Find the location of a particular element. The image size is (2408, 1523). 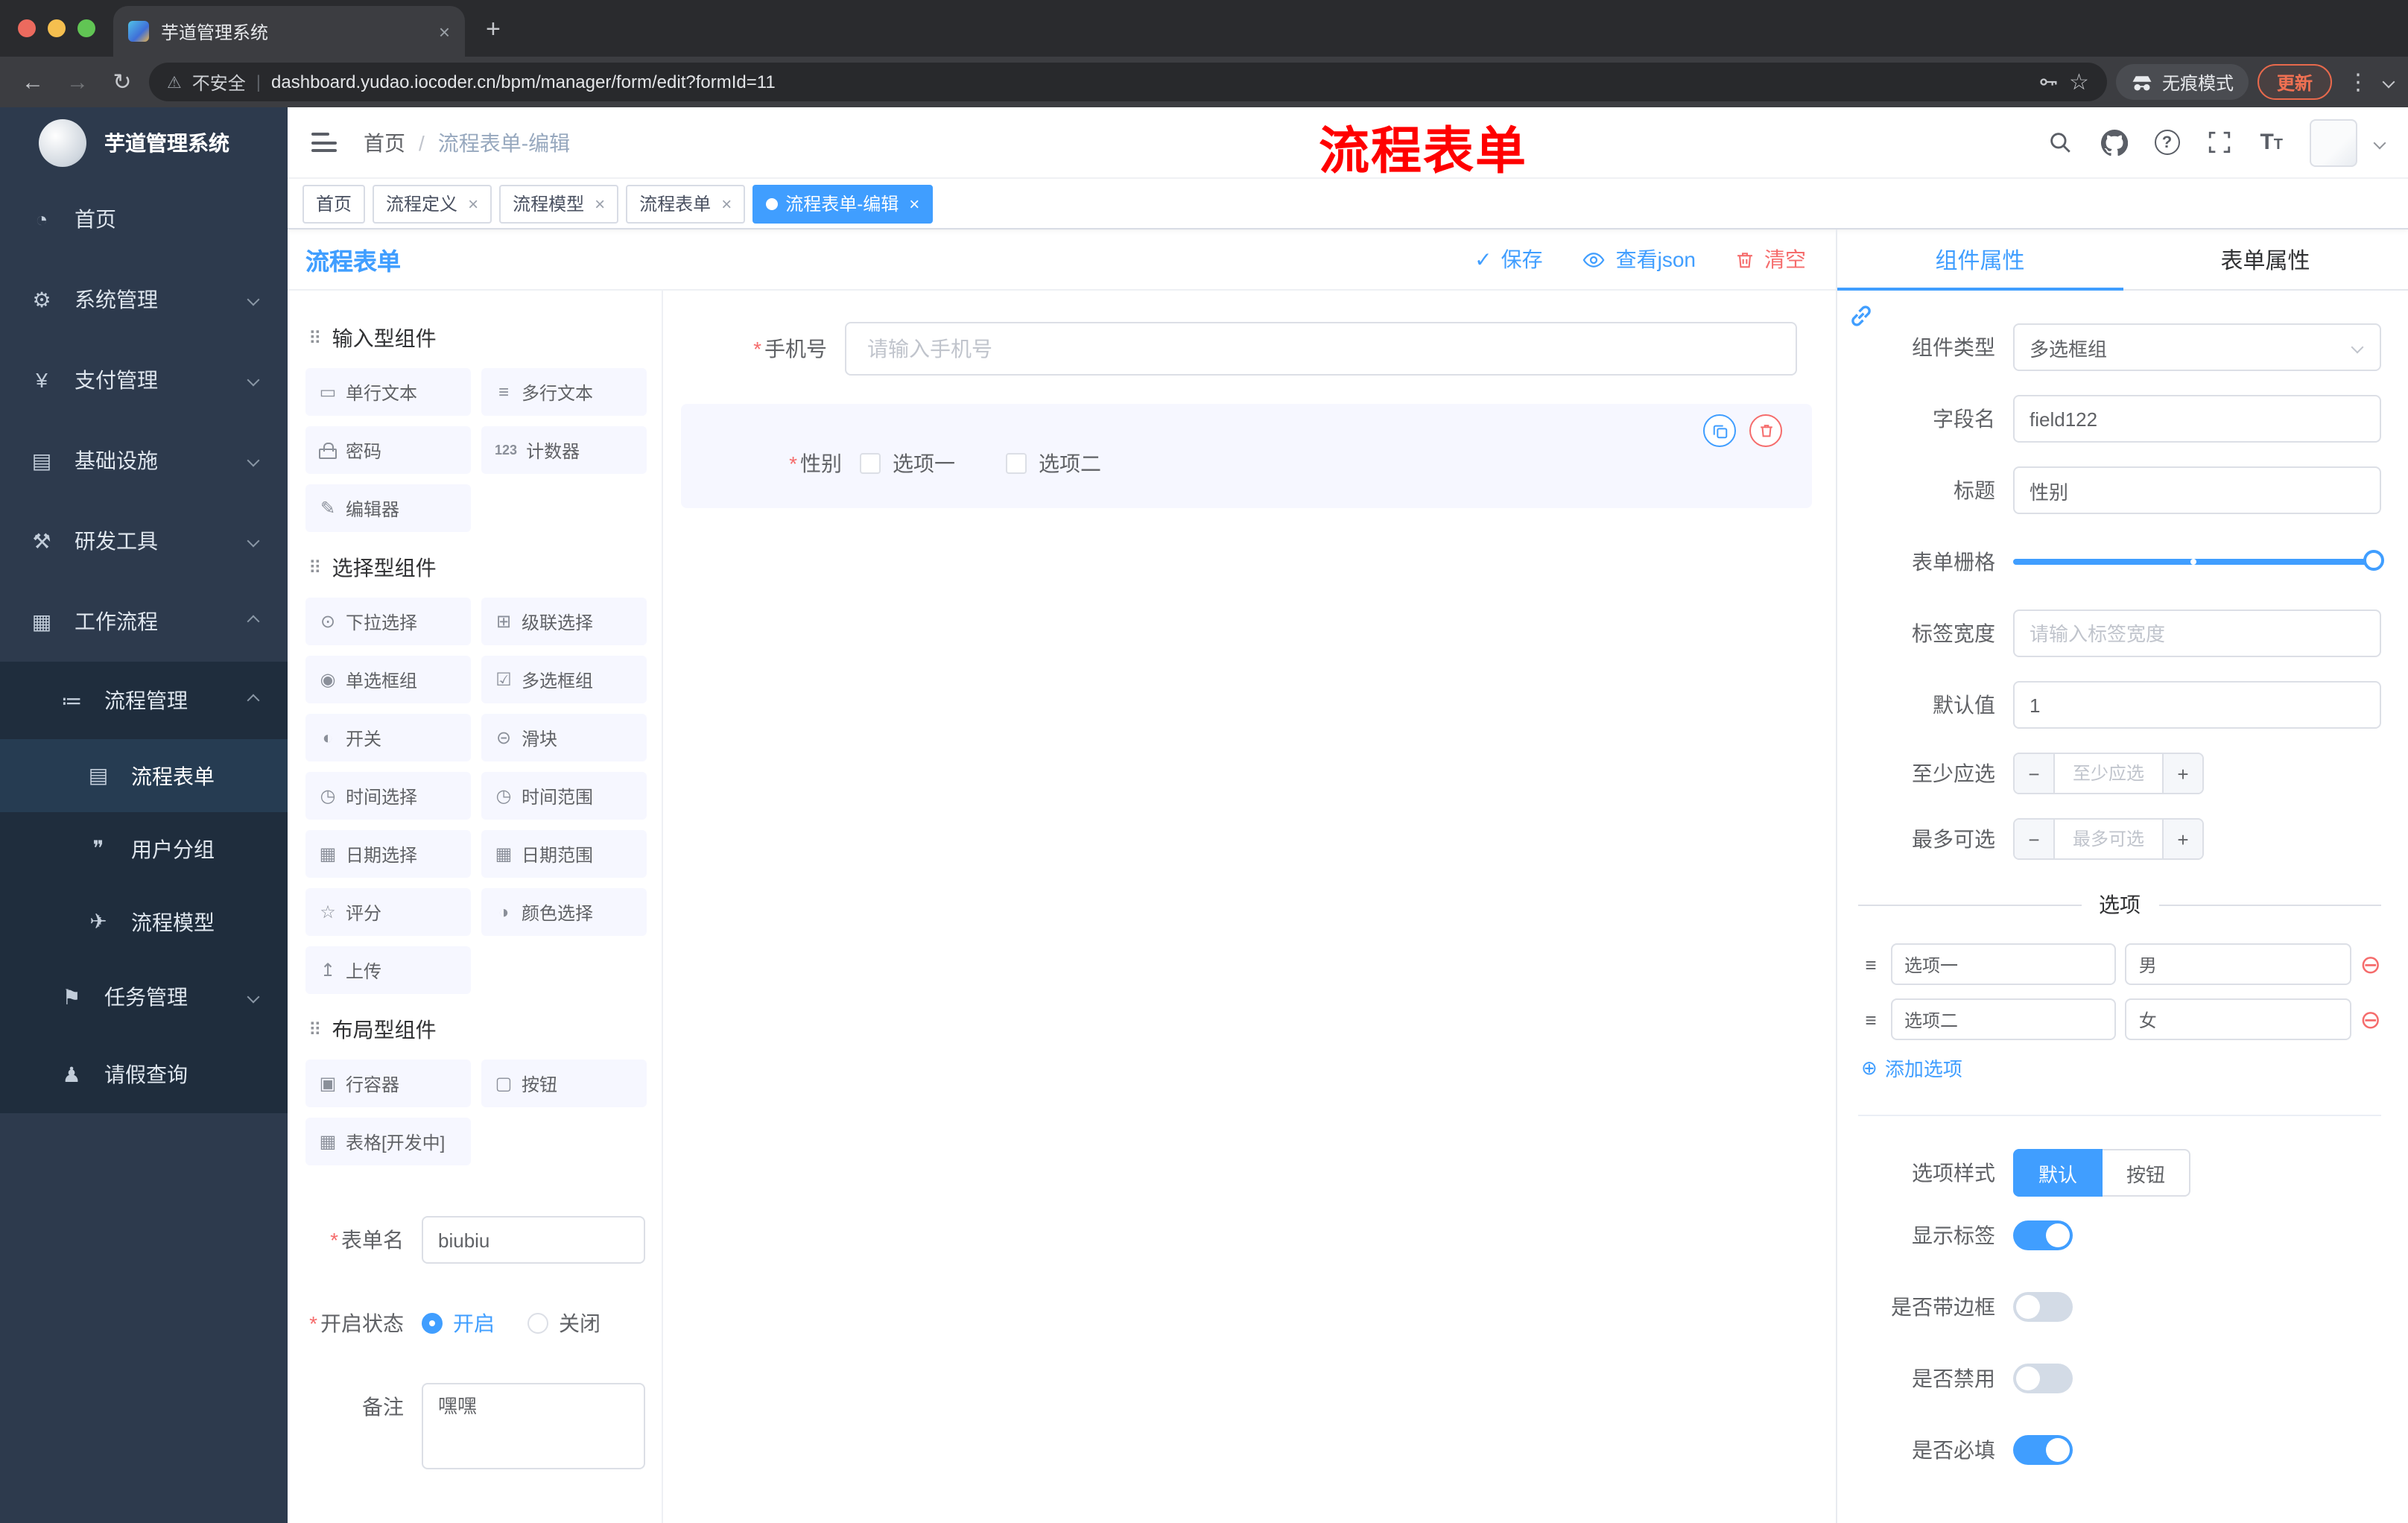

form-name-input is located at coordinates (533, 1240).